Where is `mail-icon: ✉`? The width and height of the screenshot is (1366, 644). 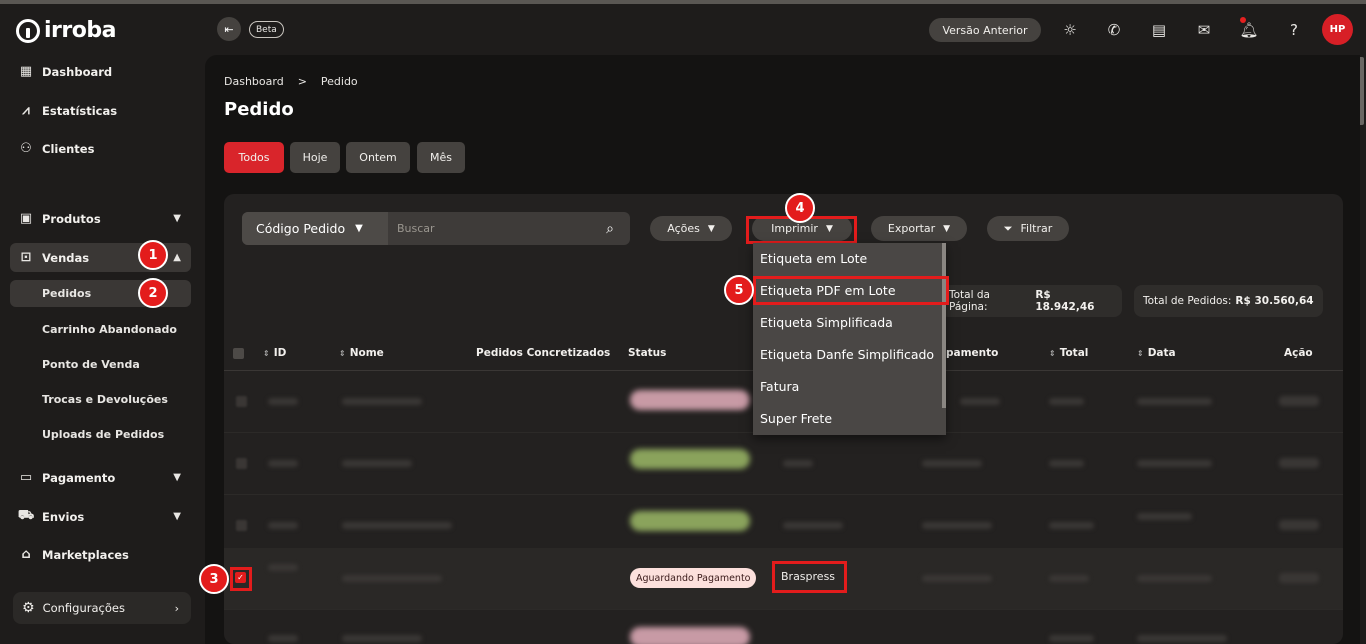
mail-icon: ✉ is located at coordinates (1204, 30).